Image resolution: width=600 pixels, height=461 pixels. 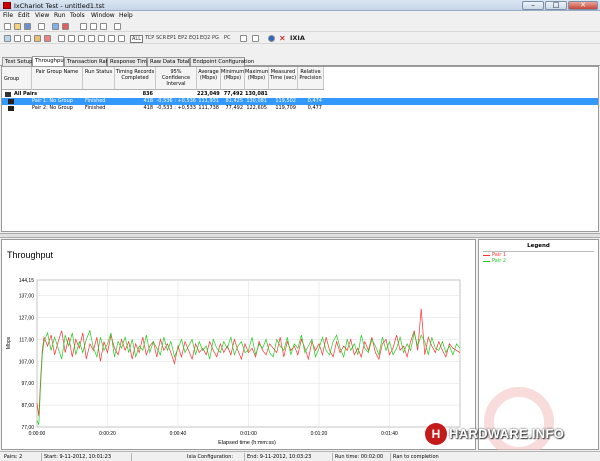 What do you see at coordinates (8, 15) in the screenshot?
I see `menu-file: File` at bounding box center [8, 15].